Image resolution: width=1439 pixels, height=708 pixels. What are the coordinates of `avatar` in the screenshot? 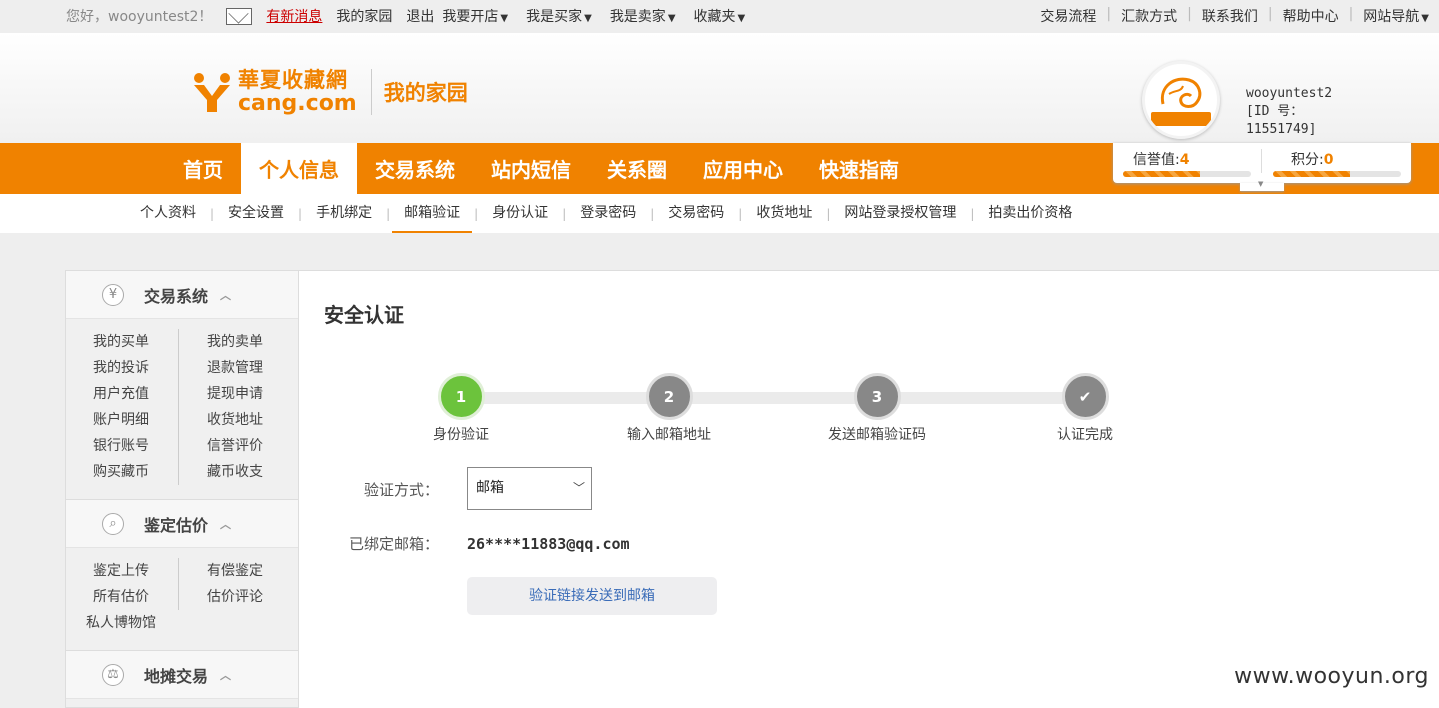 It's located at (1181, 100).